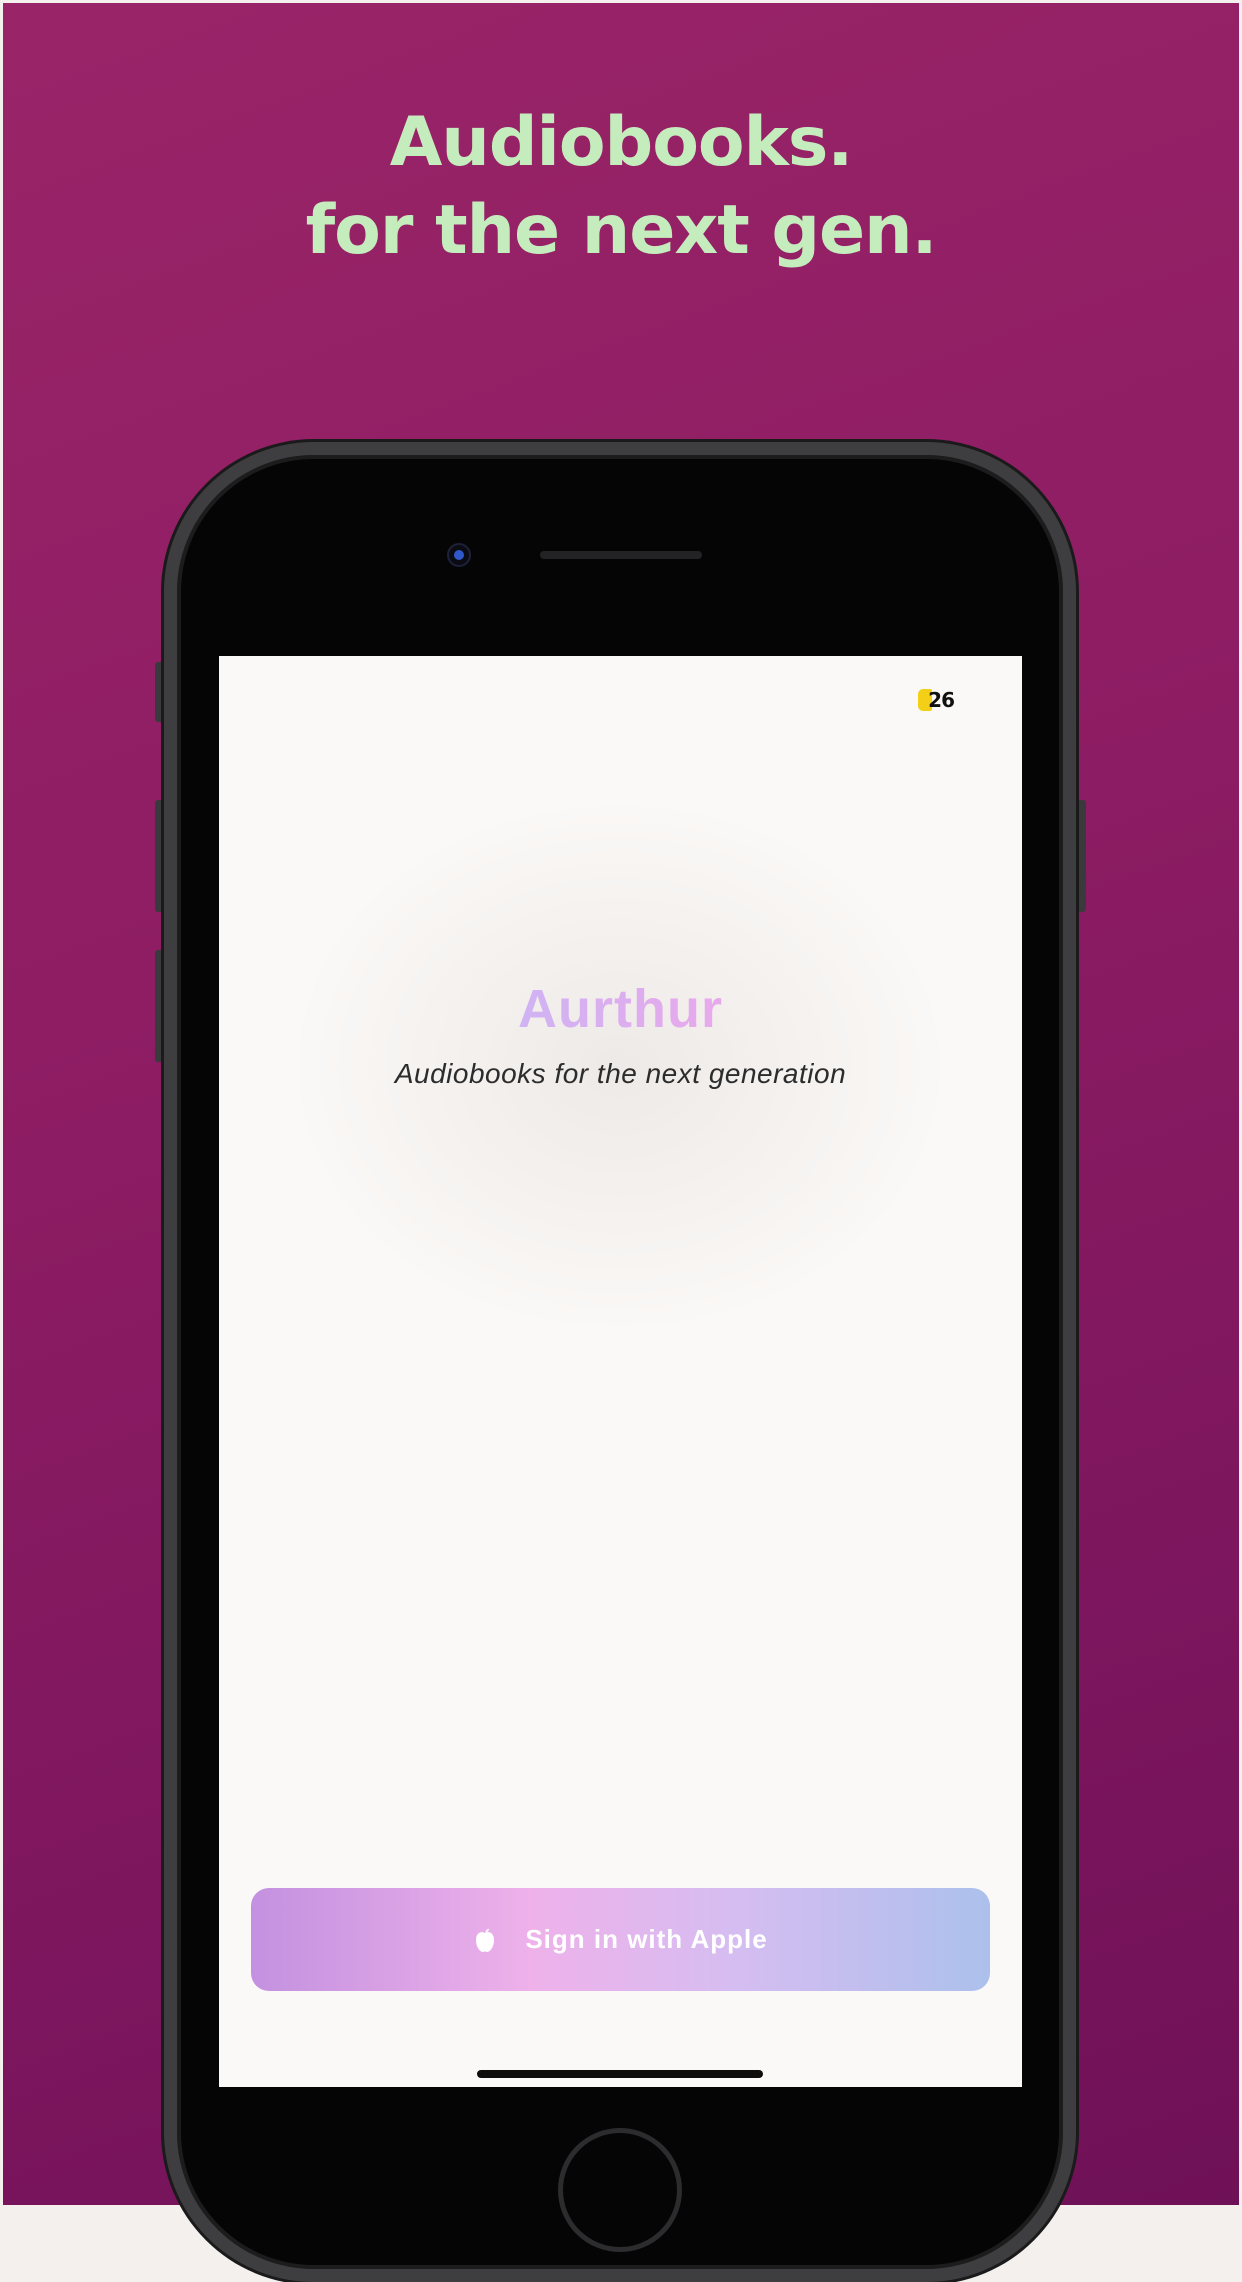 The height and width of the screenshot is (2282, 1242). What do you see at coordinates (941, 700) in the screenshot?
I see `status-badge-text: 26` at bounding box center [941, 700].